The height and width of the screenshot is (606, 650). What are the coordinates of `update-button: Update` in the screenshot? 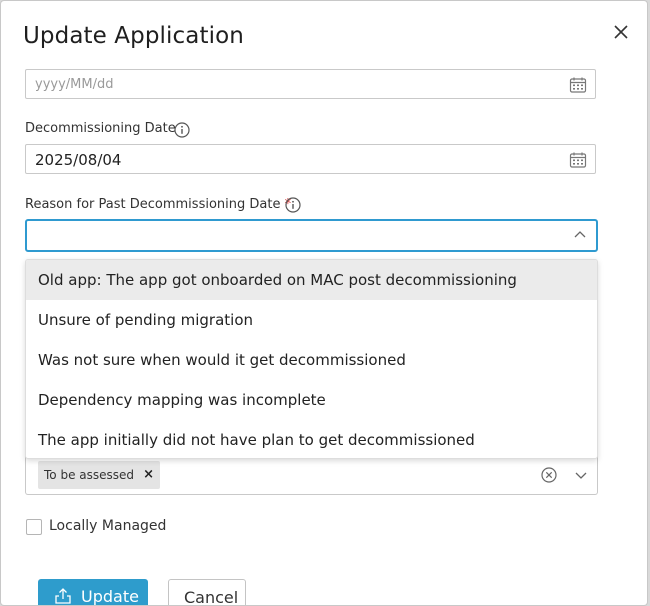 It's located at (93, 592).